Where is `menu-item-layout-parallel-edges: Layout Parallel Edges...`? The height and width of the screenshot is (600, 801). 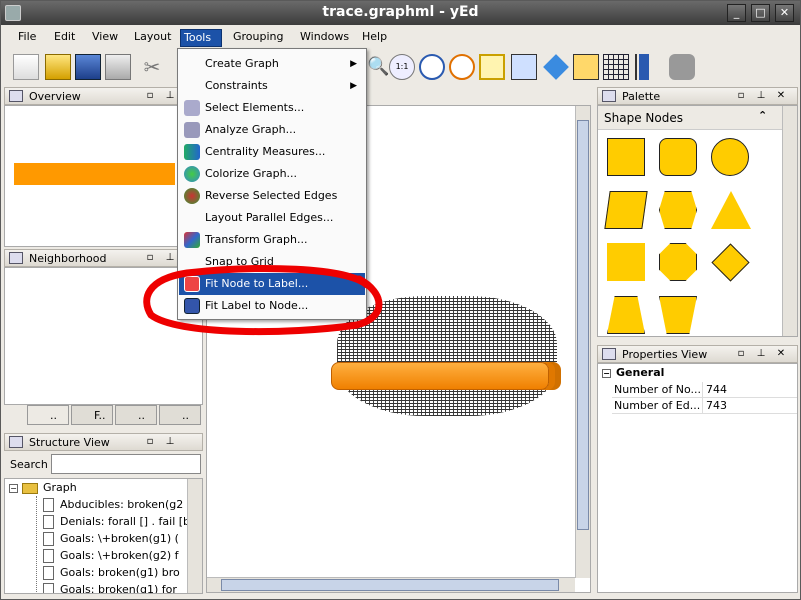
menu-item-layout-parallel-edges: Layout Parallel Edges... is located at coordinates (272, 218).